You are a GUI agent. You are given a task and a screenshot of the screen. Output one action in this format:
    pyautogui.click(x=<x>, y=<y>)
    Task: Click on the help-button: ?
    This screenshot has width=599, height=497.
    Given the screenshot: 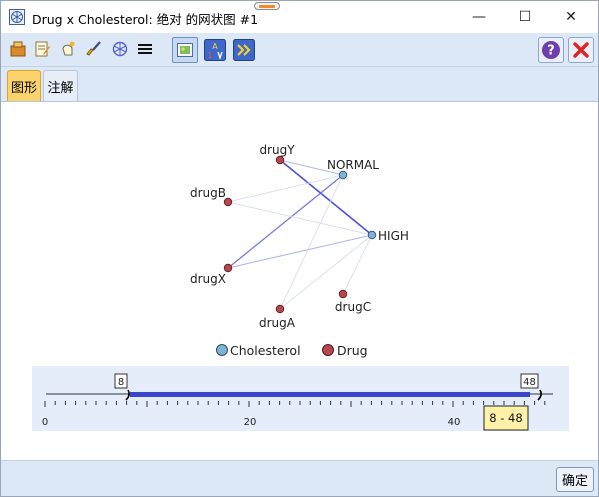 What is the action you would take?
    pyautogui.click(x=551, y=50)
    